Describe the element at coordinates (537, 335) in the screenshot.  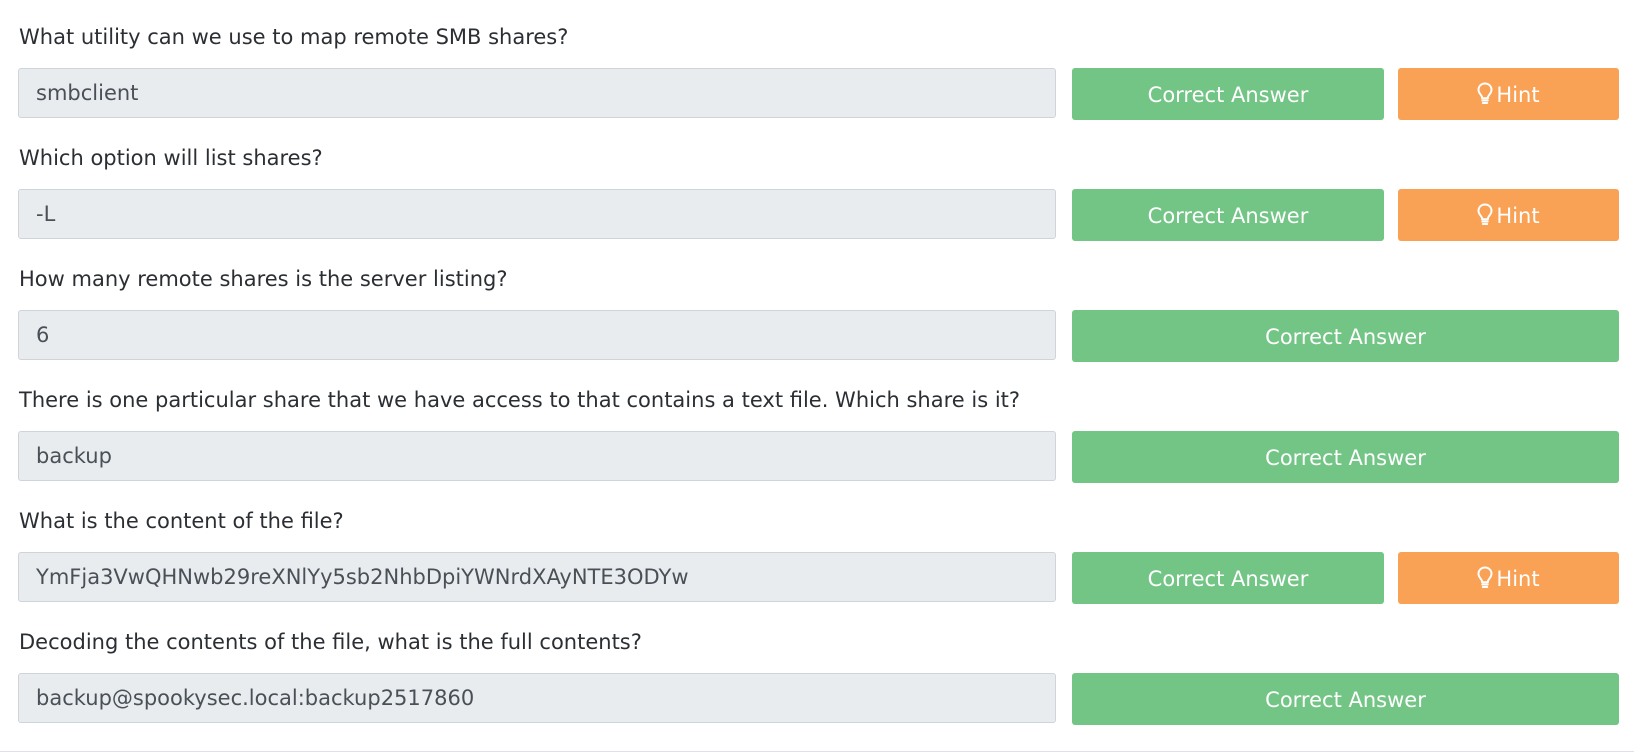
I see `answer-field: 6` at that location.